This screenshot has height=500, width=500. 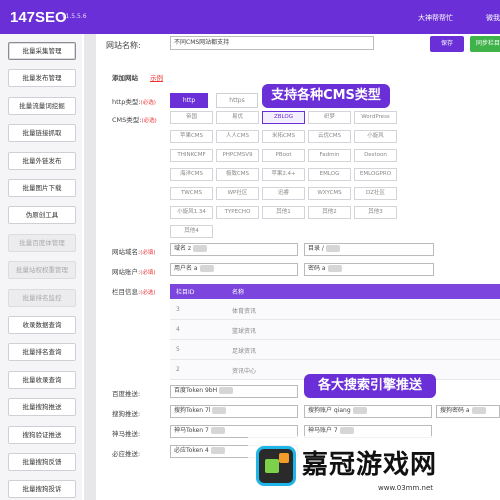 I want to click on cms-type-label: CMS类型:(必选), so click(x=134, y=120).